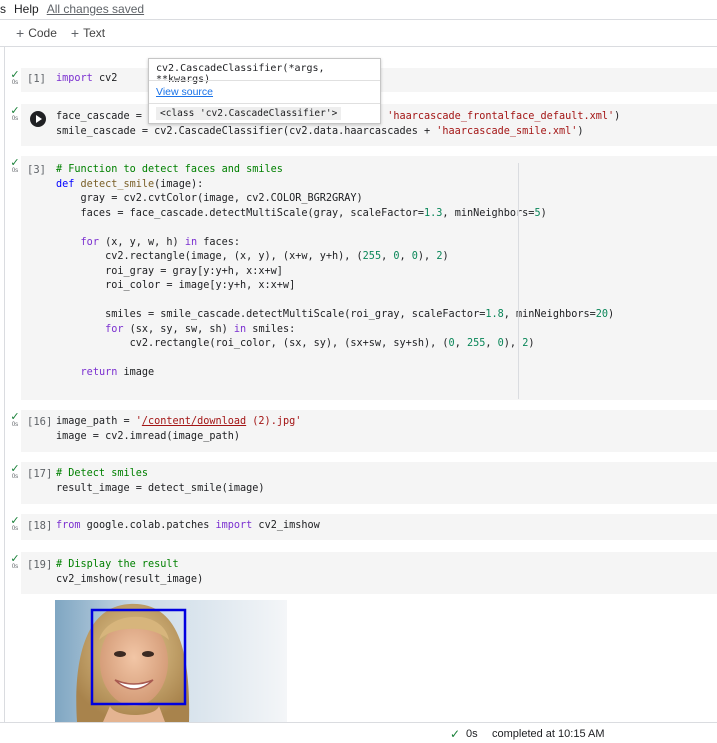  What do you see at coordinates (26, 9) in the screenshot?
I see `menu-item-help: Help` at bounding box center [26, 9].